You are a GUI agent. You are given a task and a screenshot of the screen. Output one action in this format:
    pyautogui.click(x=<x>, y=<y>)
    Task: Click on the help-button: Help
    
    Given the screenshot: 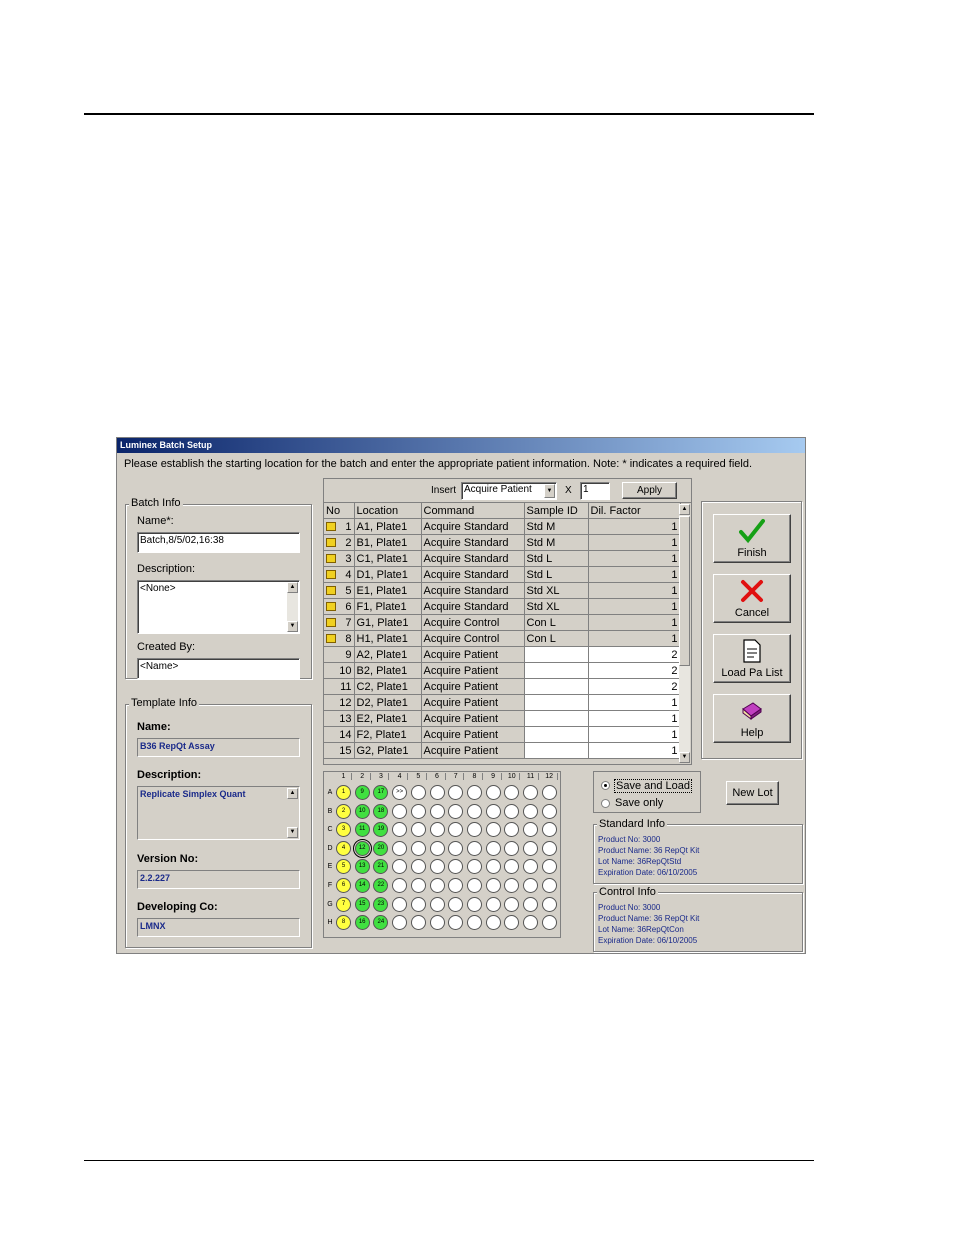 What is the action you would take?
    pyautogui.click(x=752, y=718)
    